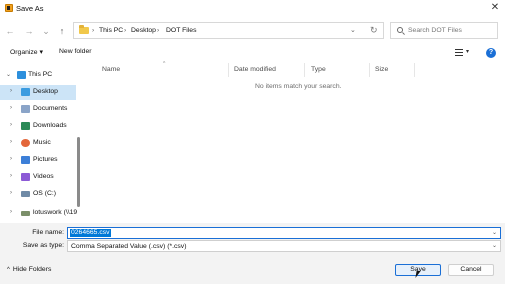 The width and height of the screenshot is (505, 284). I want to click on sidebar-item-downloads: › Downloads, so click(38, 126).